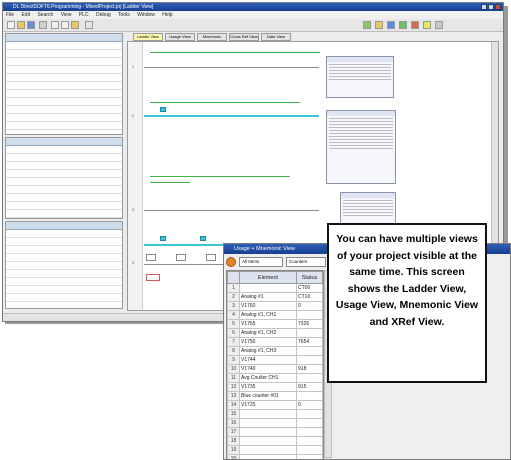  What do you see at coordinates (427, 25) in the screenshot?
I see `status-icon` at bounding box center [427, 25].